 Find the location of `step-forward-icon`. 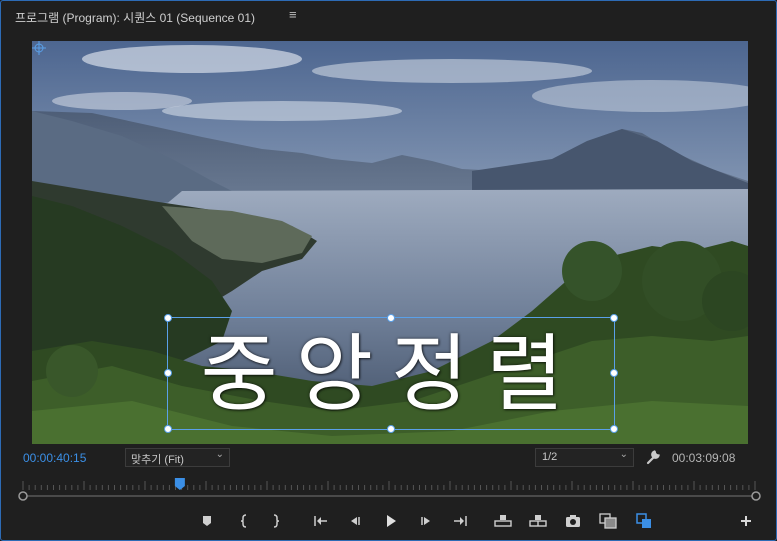

step-forward-icon is located at coordinates (426, 521).